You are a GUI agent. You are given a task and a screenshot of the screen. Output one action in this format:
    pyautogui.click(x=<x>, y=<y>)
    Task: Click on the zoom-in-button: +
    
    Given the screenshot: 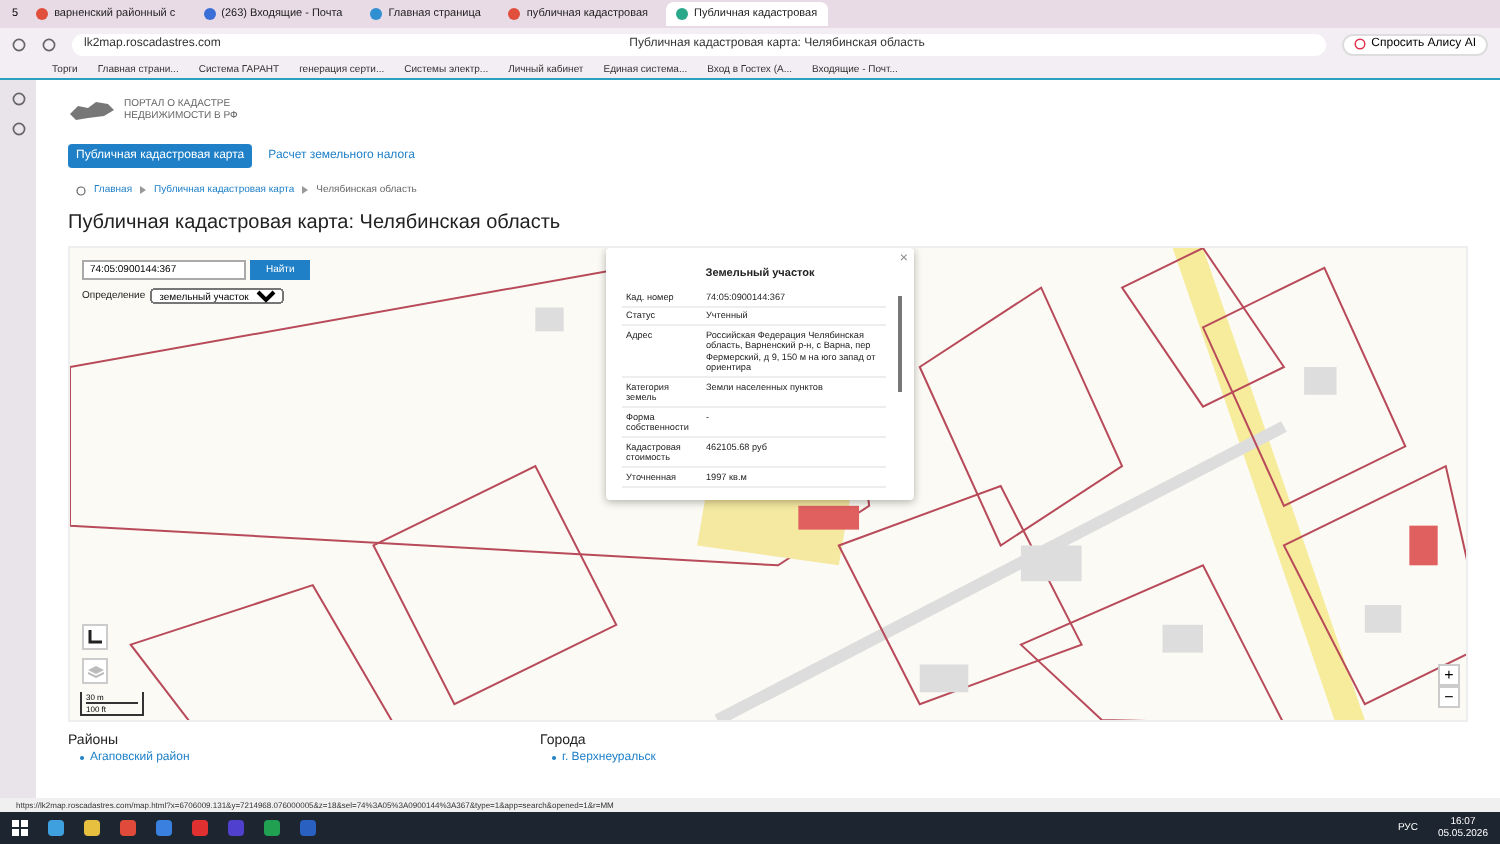 What is the action you would take?
    pyautogui.click(x=1449, y=675)
    